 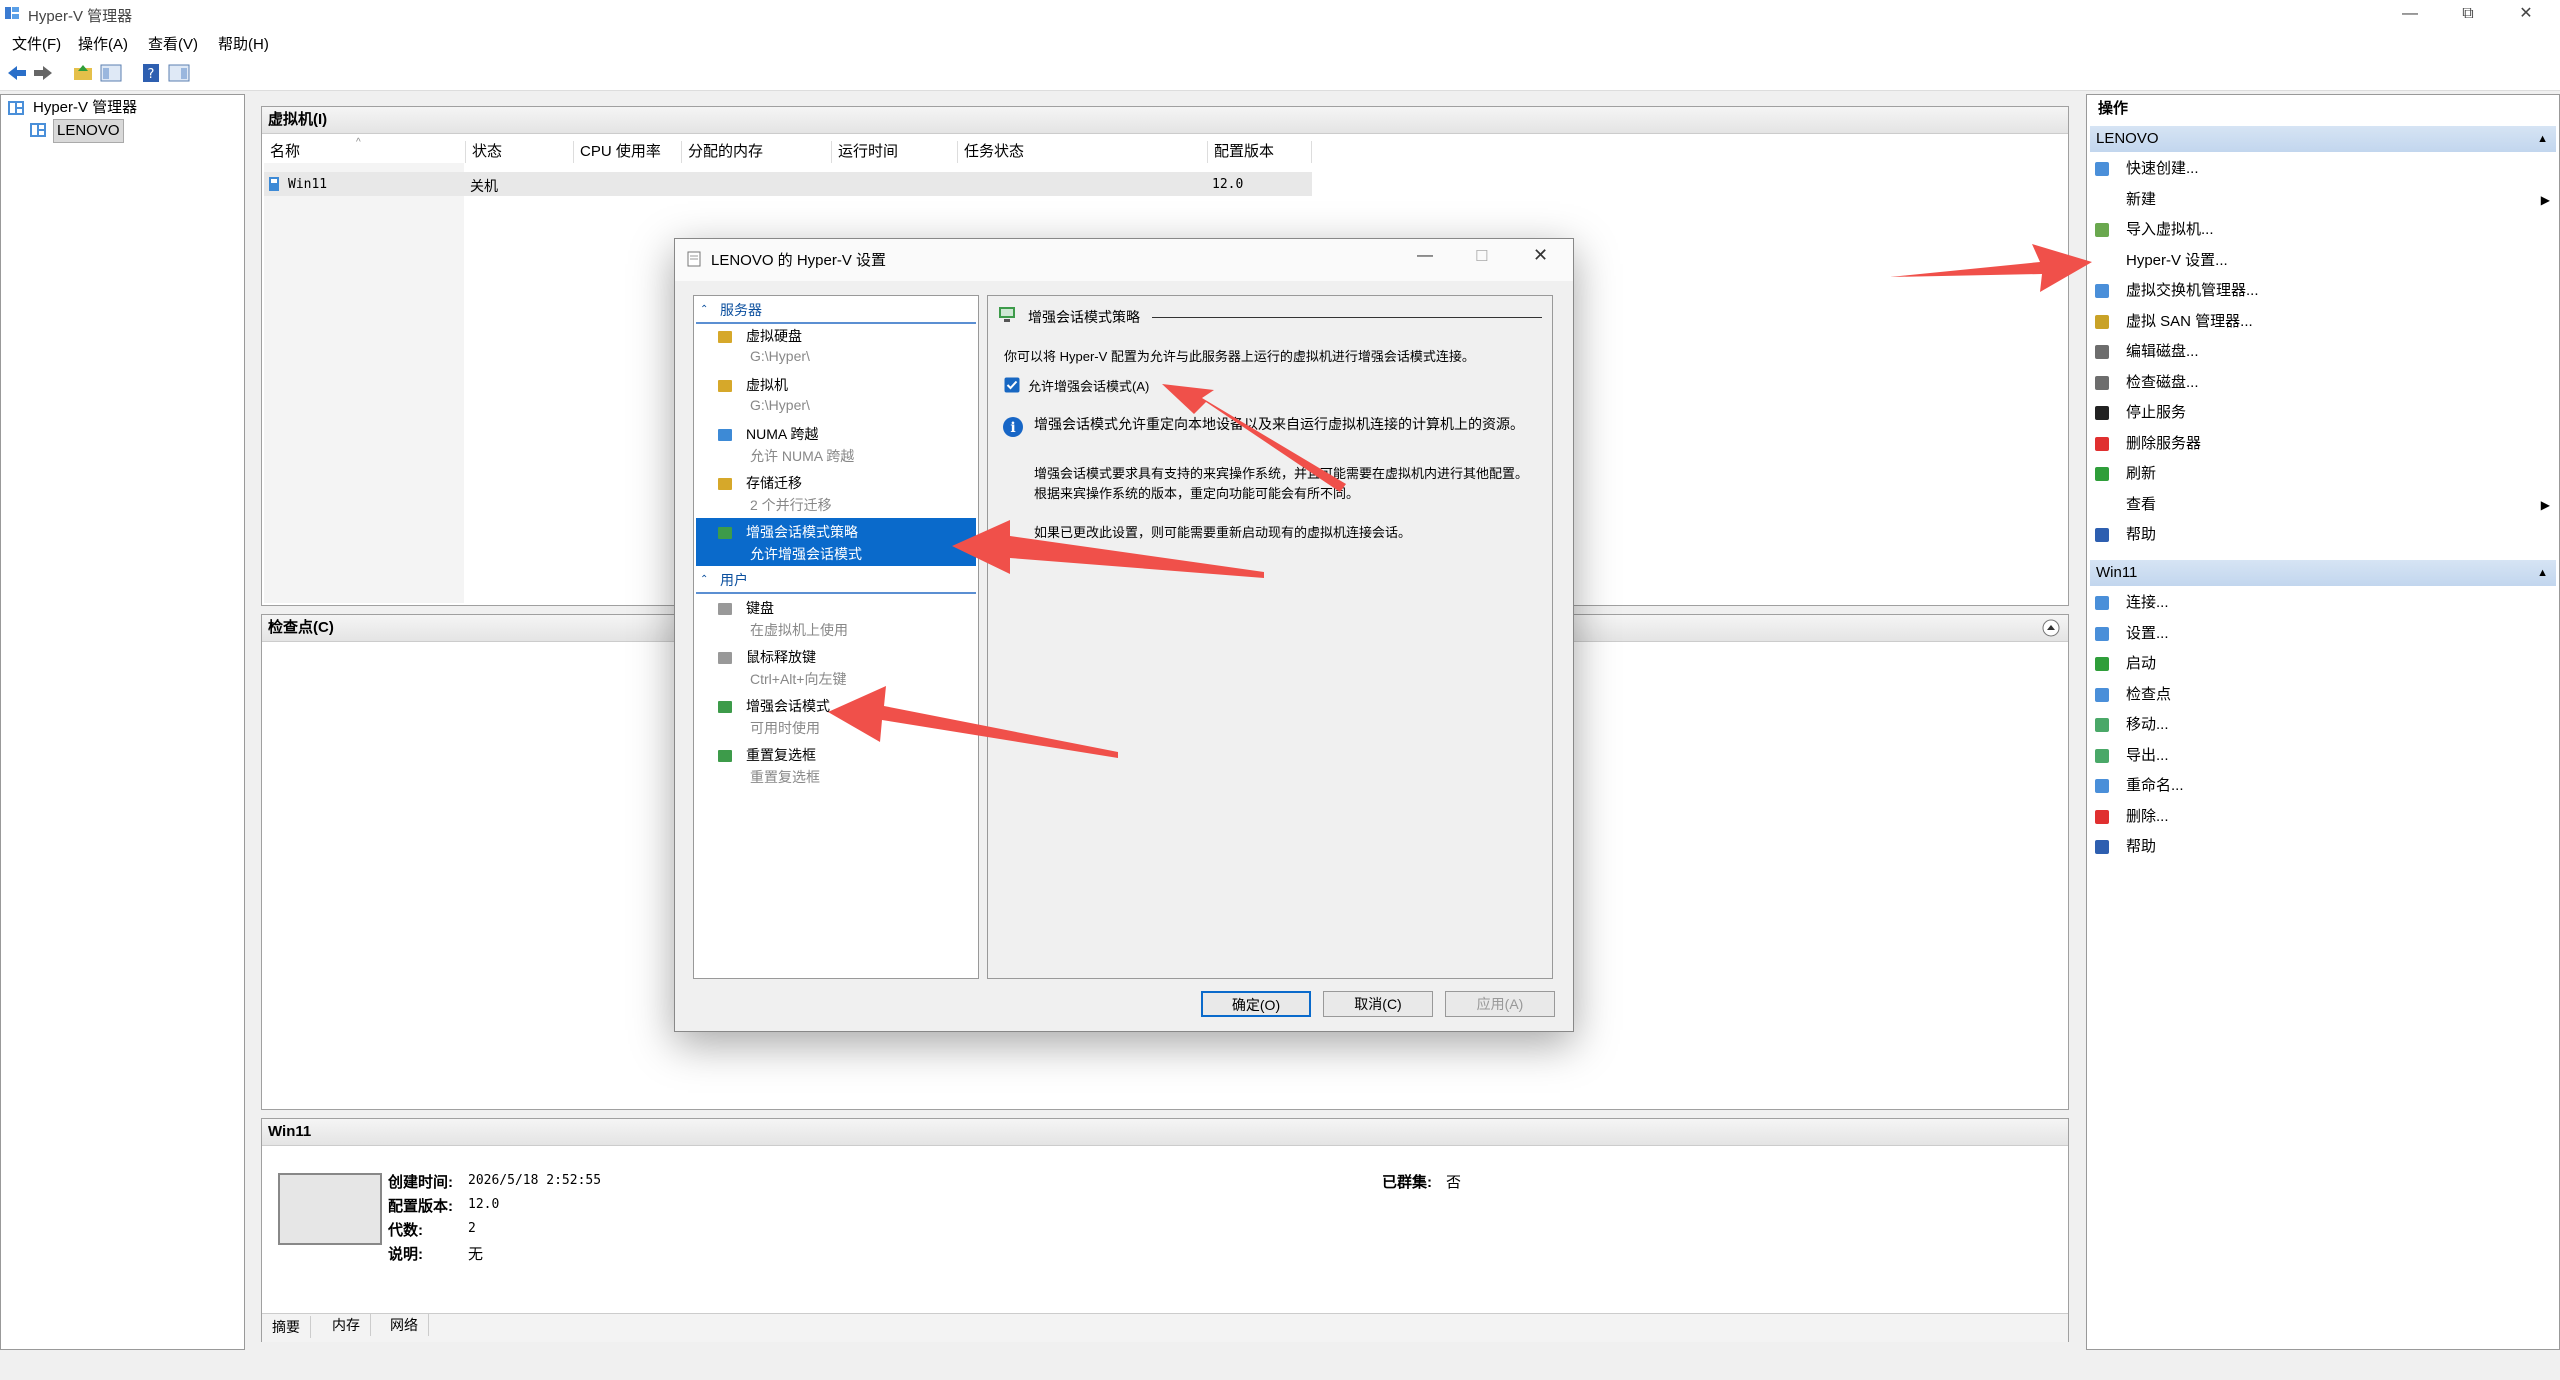 What do you see at coordinates (179, 73) in the screenshot?
I see `show-hide-actions-icon` at bounding box center [179, 73].